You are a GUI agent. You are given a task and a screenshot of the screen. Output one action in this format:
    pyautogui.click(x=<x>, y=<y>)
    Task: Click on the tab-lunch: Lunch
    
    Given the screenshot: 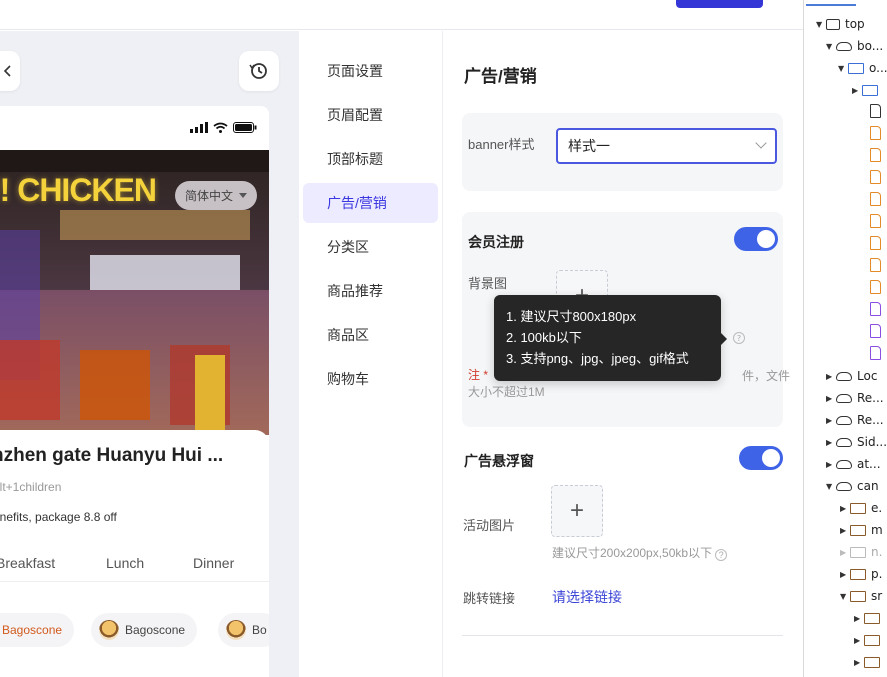 What is the action you would take?
    pyautogui.click(x=125, y=563)
    